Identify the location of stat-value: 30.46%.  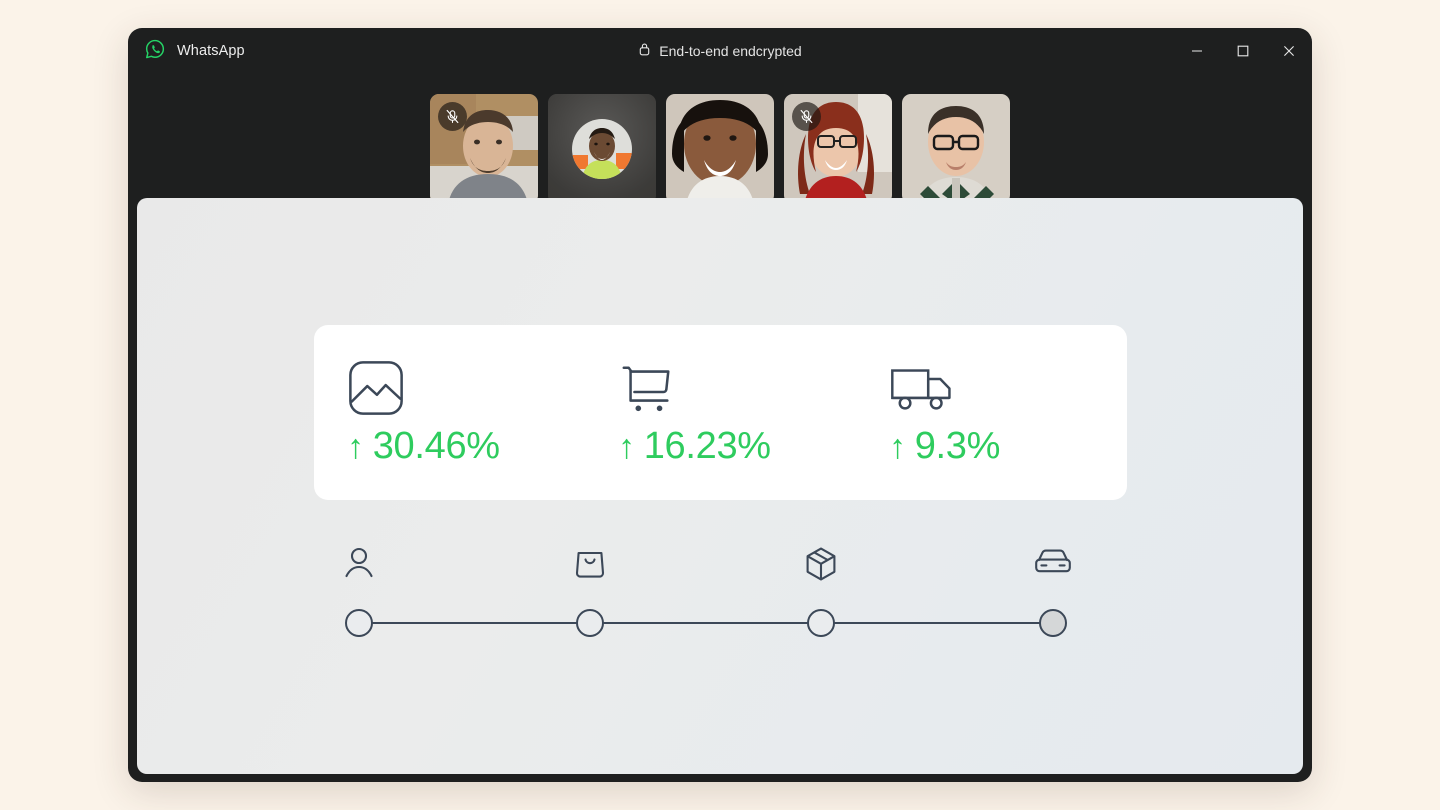
(436, 446).